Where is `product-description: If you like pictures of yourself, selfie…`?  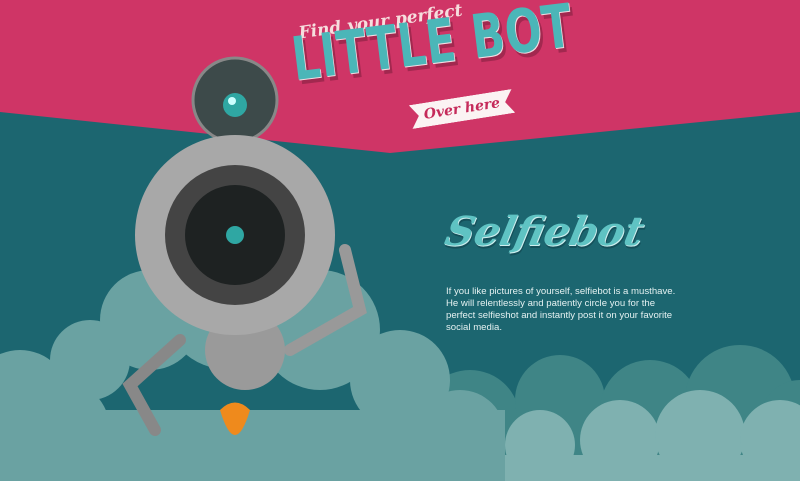 product-description: If you like pictures of yourself, selfie… is located at coordinates (561, 309).